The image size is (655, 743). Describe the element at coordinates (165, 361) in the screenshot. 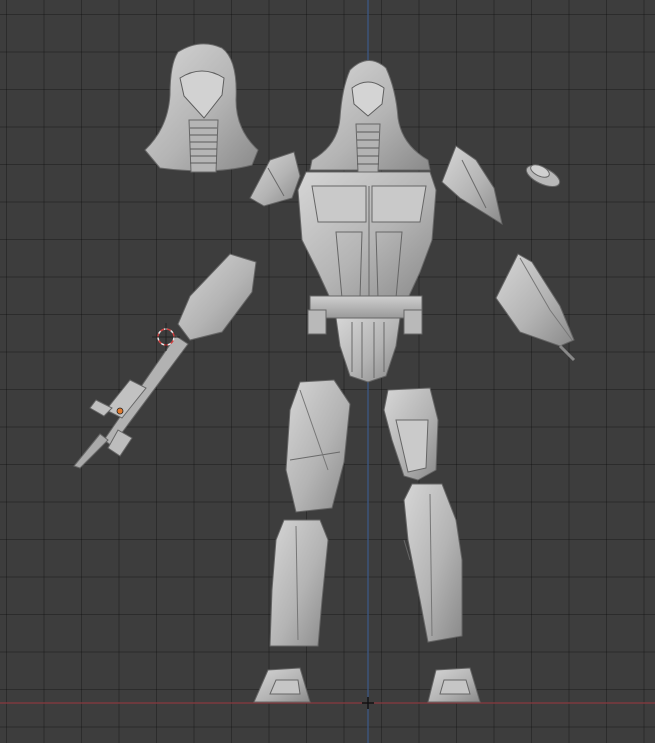

I see `blaster-mesh` at that location.